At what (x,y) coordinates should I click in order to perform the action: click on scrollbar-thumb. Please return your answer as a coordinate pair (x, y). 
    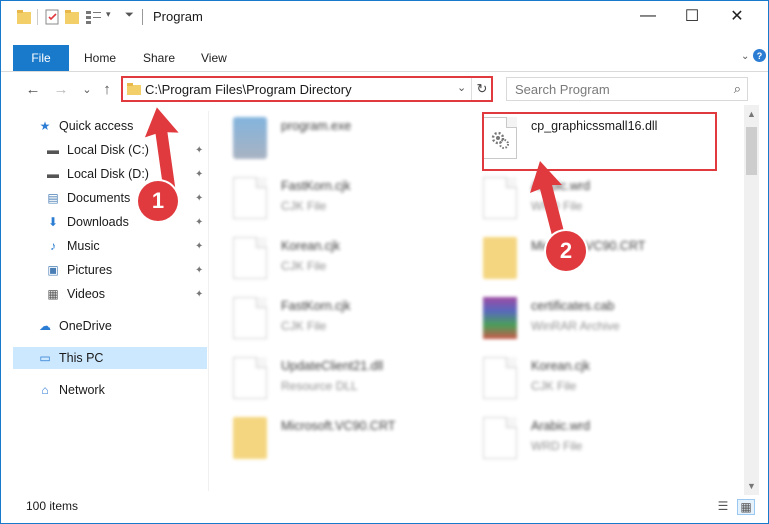
    Looking at the image, I should click on (751, 151).